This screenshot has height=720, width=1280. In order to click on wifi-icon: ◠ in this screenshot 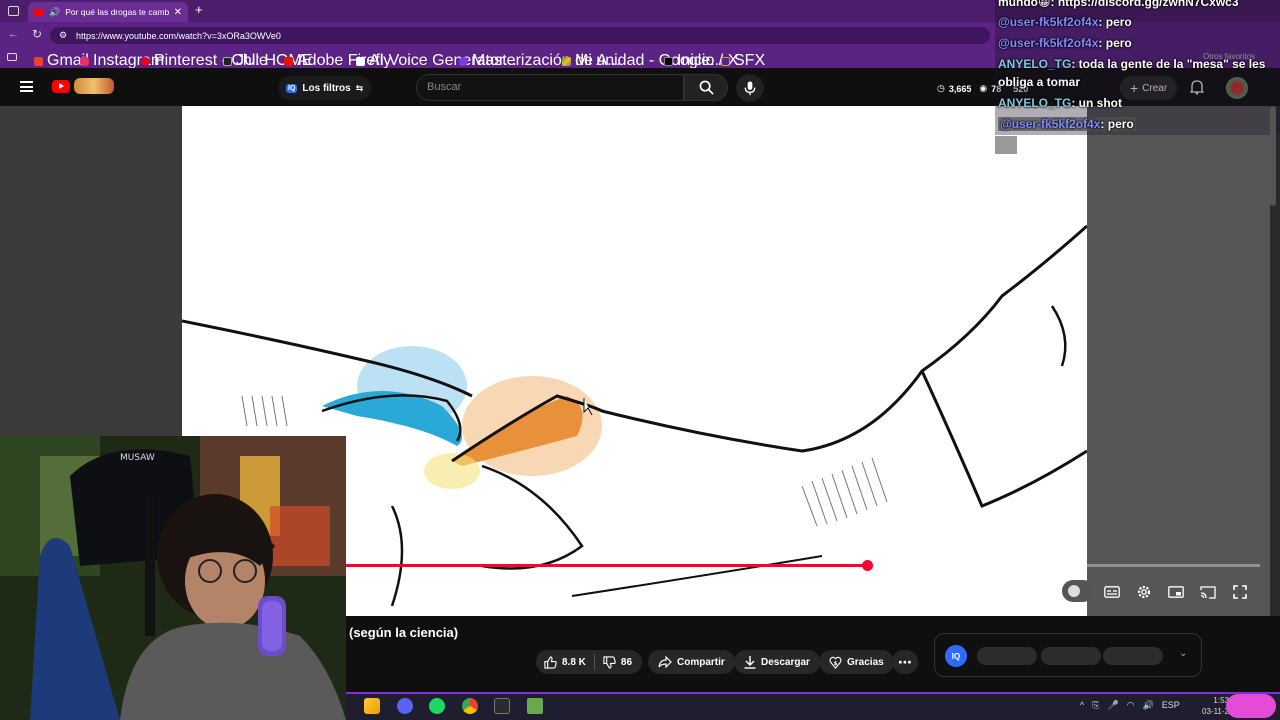, I will do `click(1131, 705)`.